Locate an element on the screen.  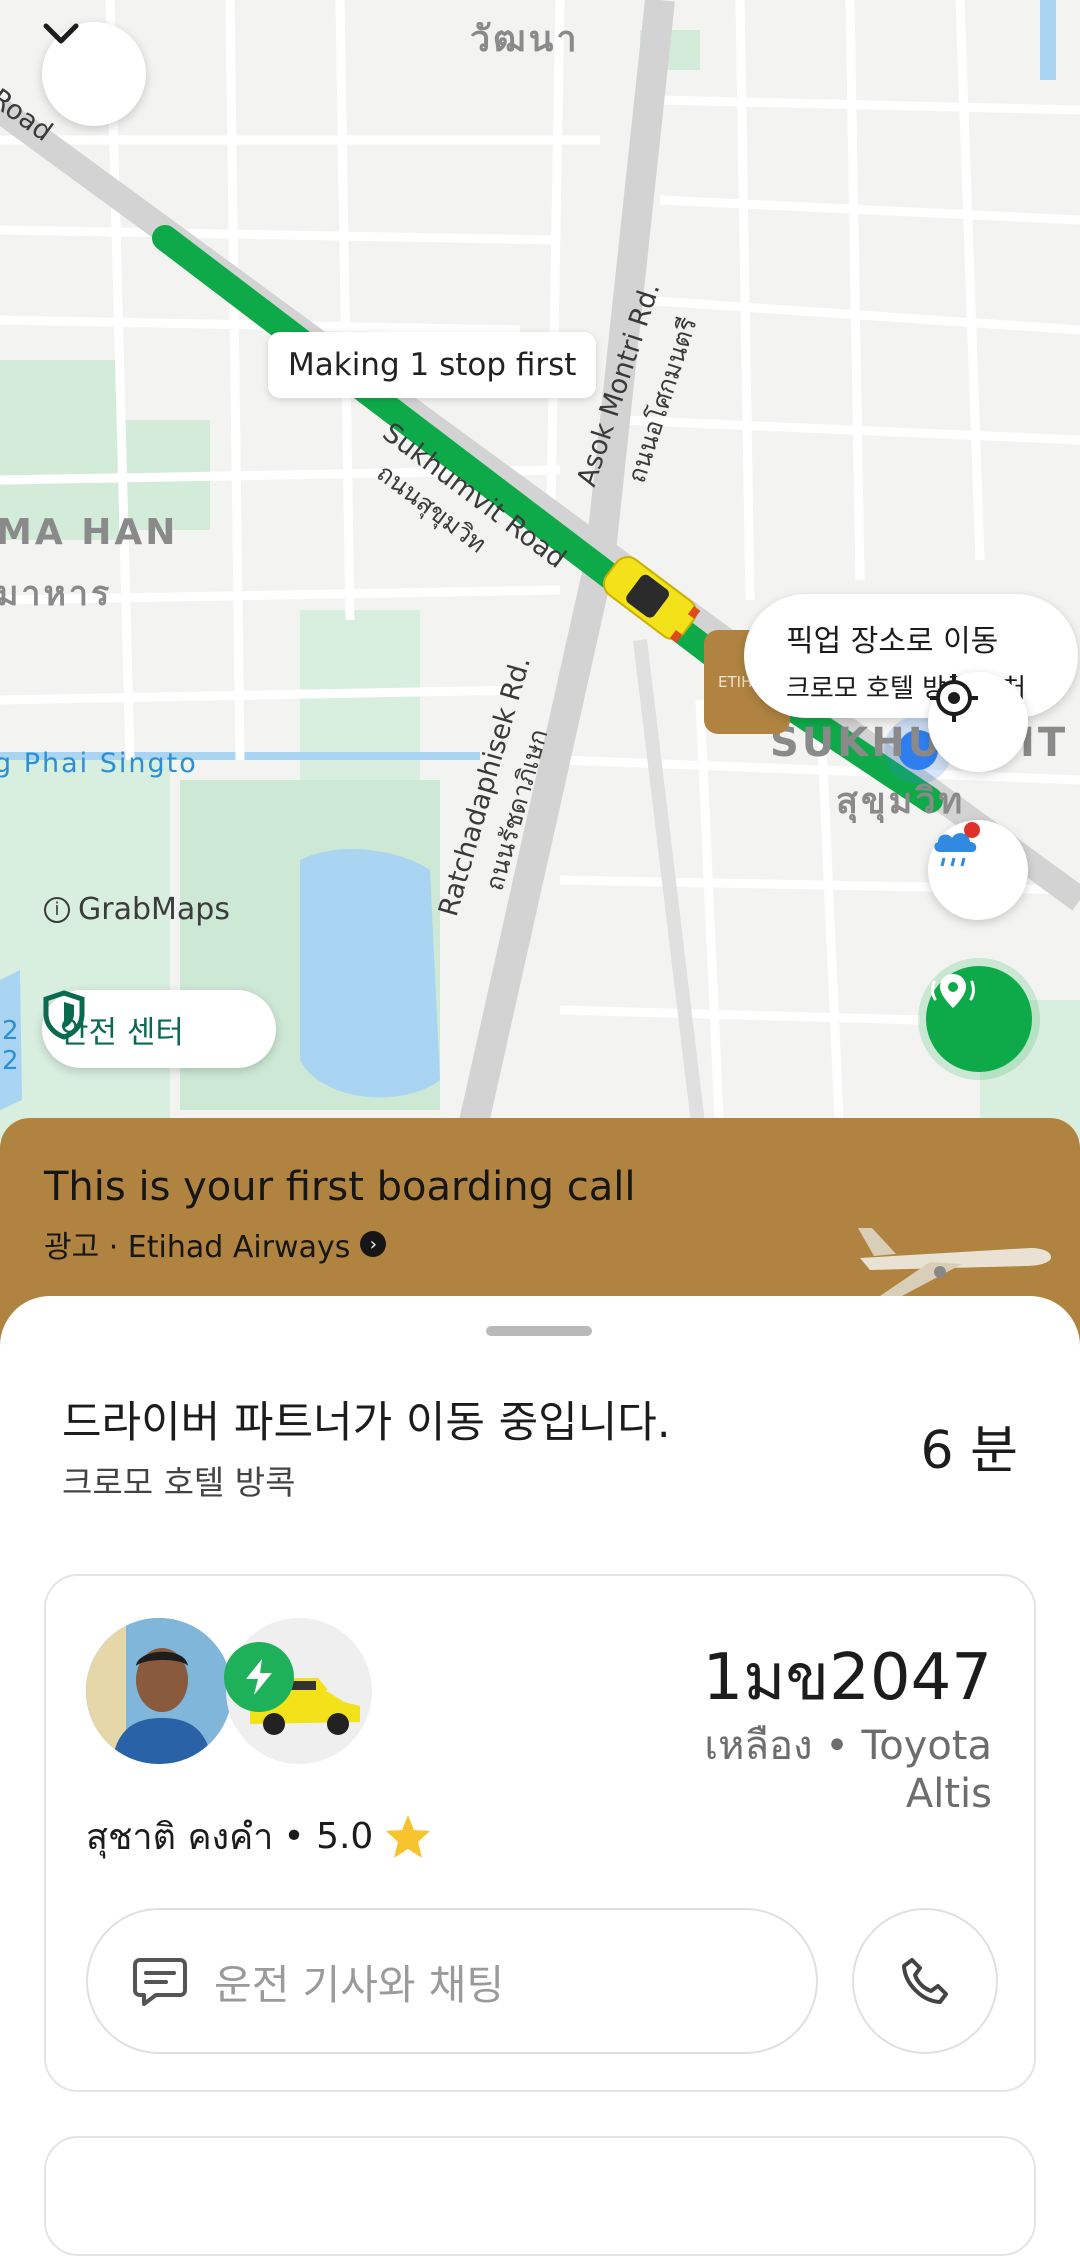
chat-placeholder: 운전 기사와 채팅 is located at coordinates (359, 1985).